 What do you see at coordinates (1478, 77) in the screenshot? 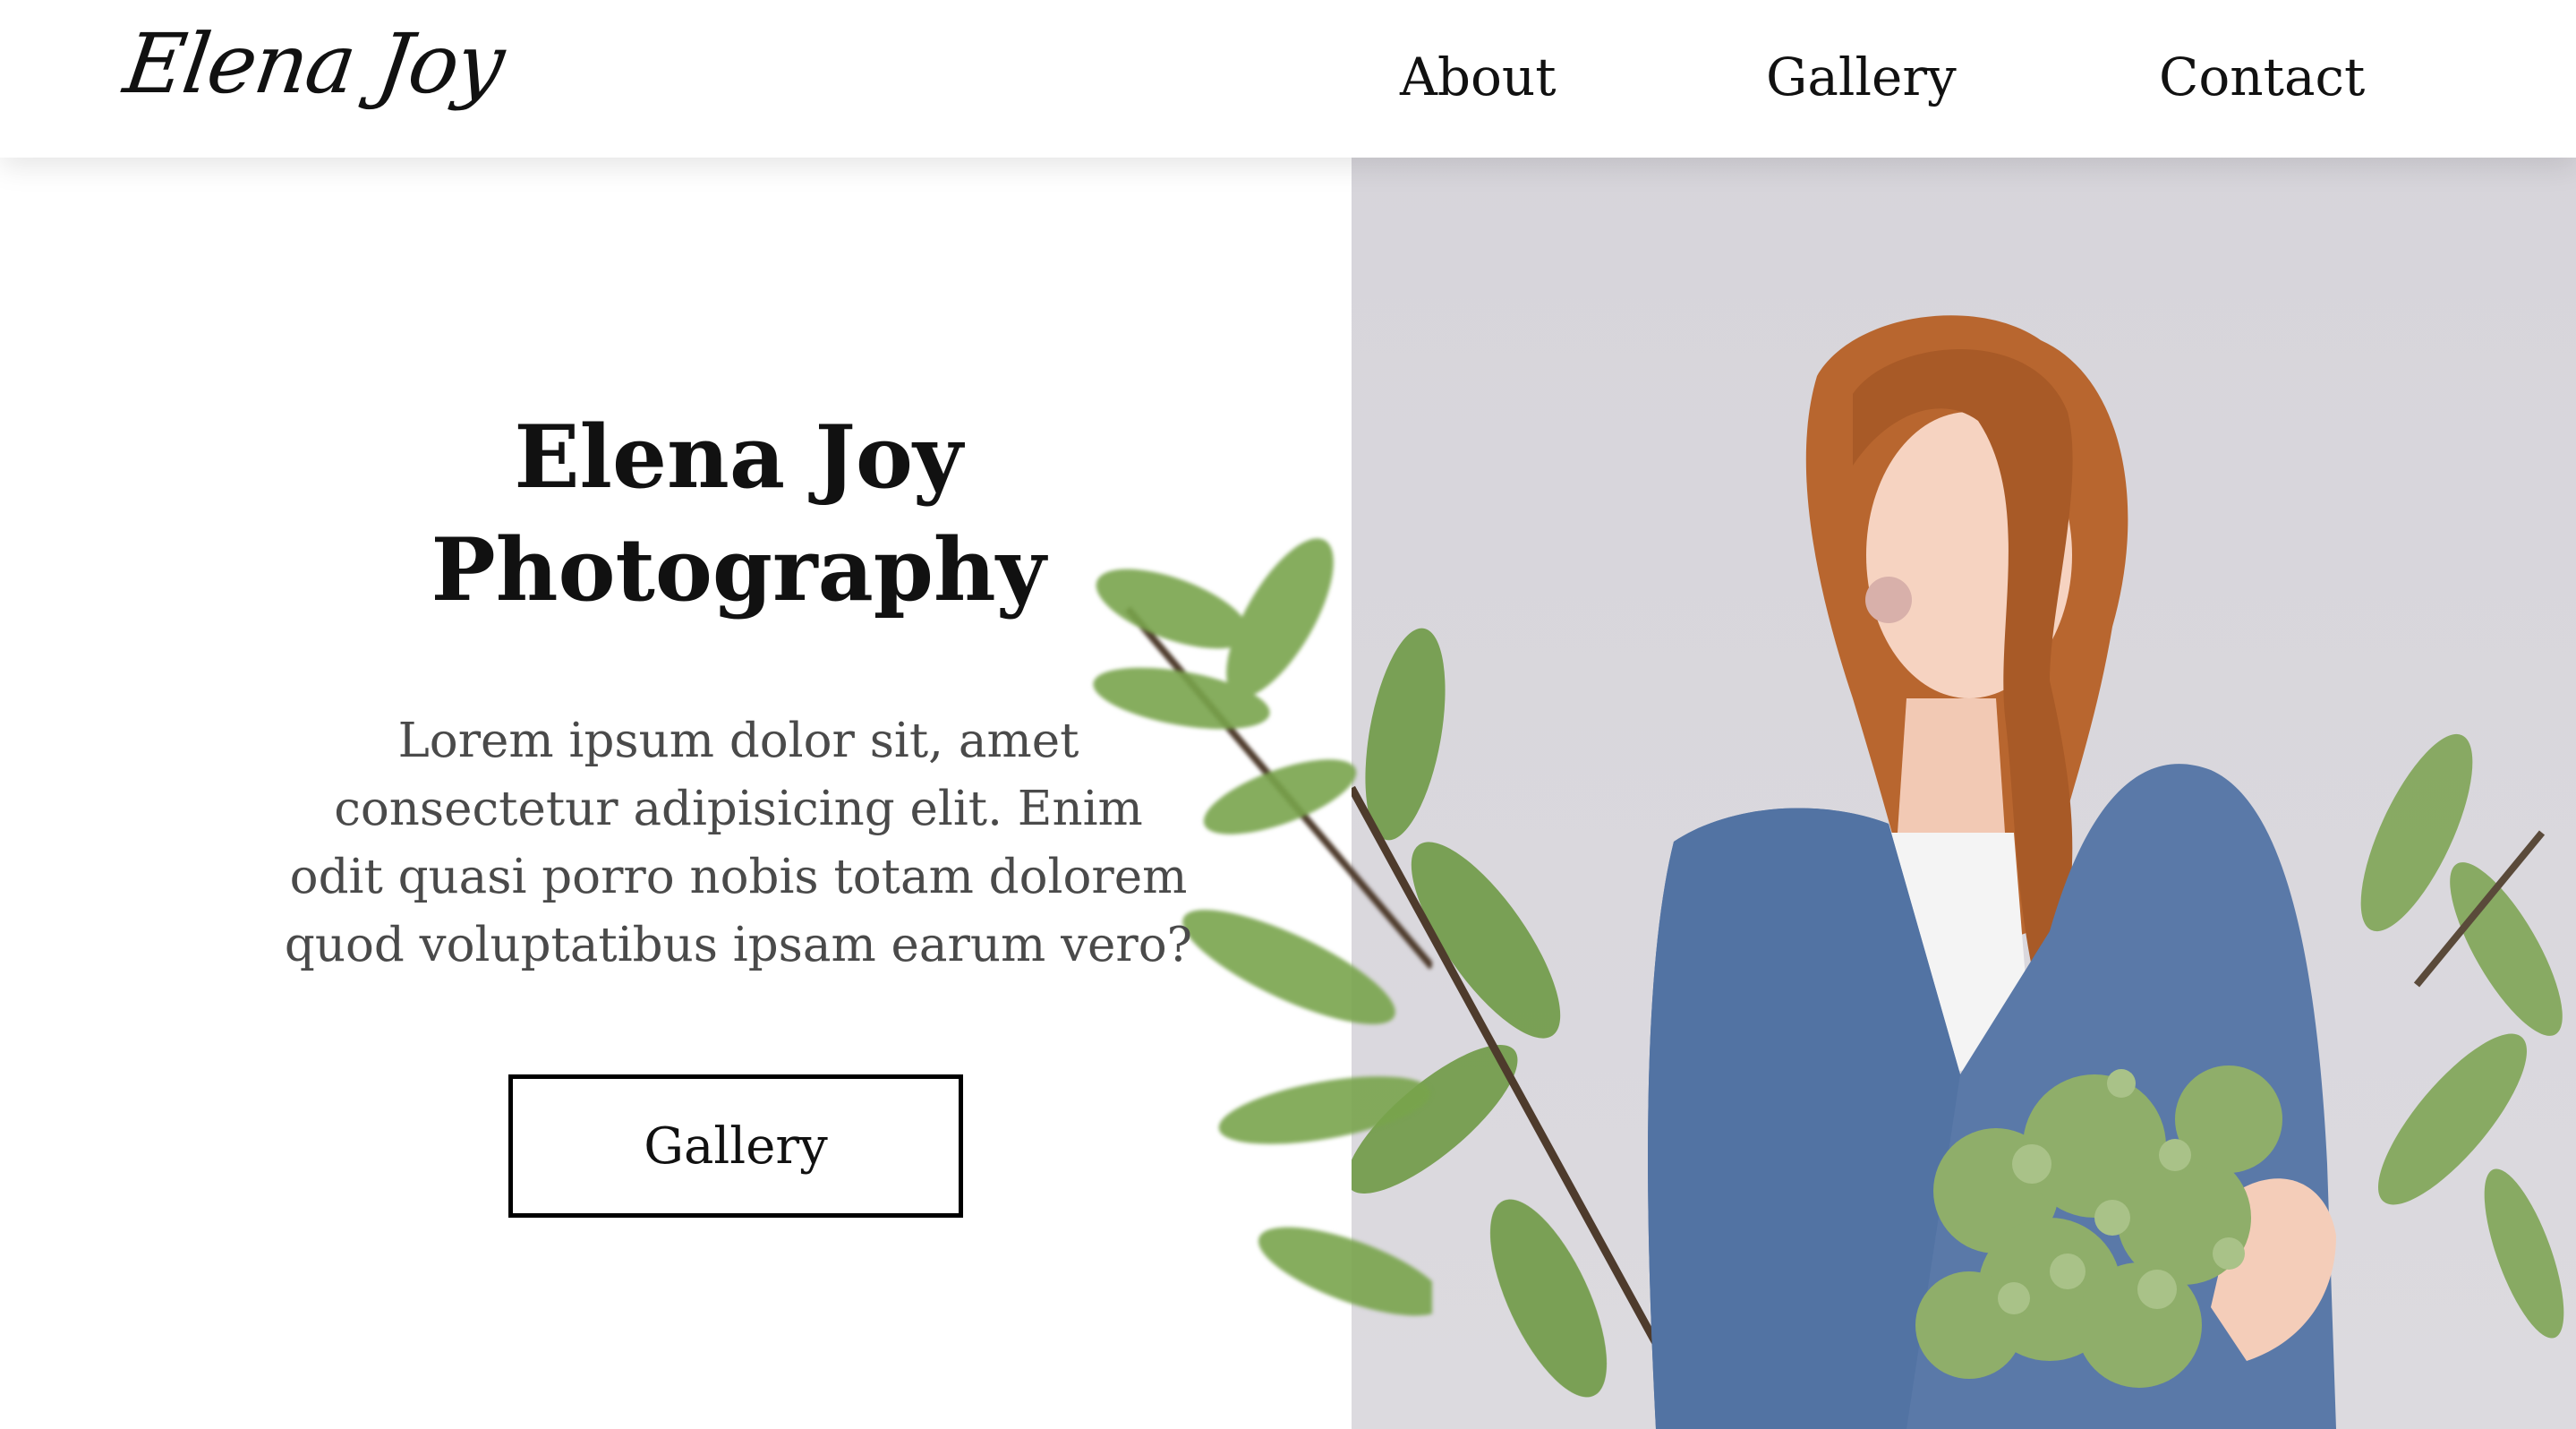
I see `nav-link-about: About` at bounding box center [1478, 77].